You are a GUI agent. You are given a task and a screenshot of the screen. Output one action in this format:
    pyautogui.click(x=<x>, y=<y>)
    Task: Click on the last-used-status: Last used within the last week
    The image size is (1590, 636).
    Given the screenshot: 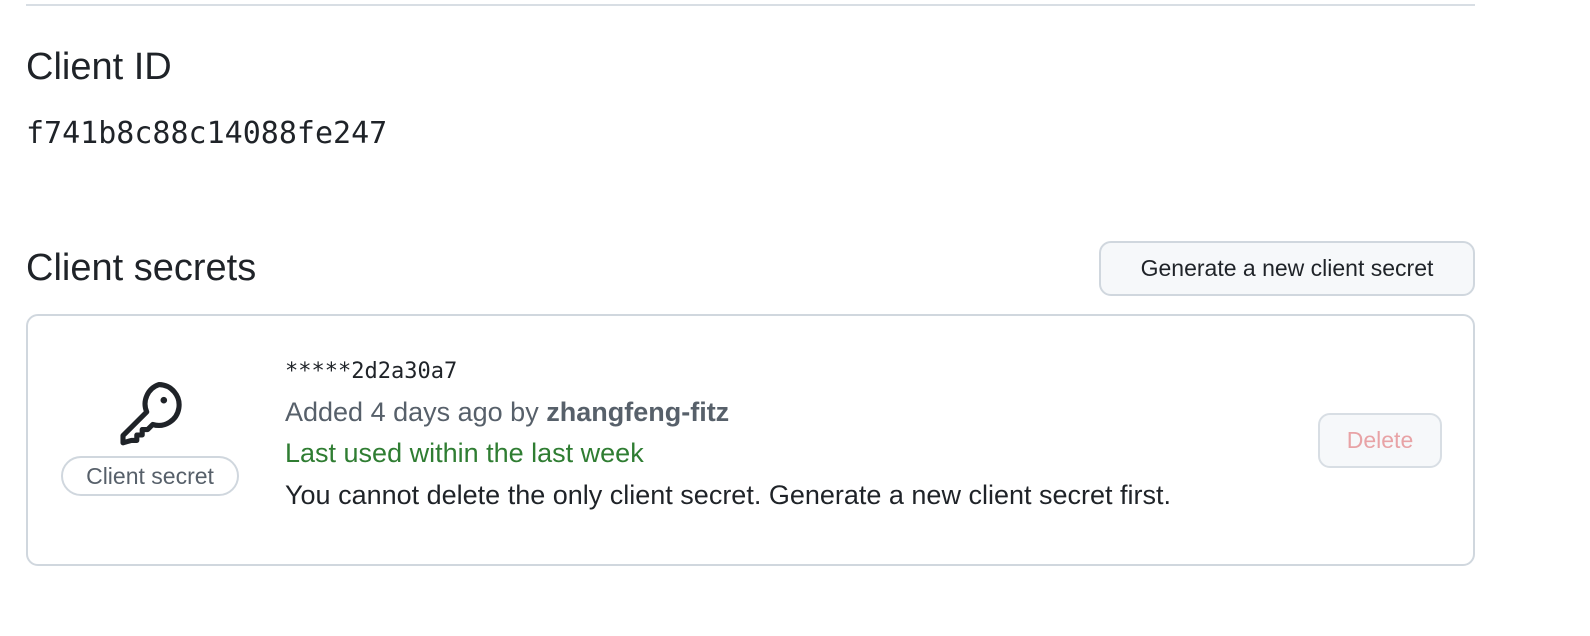 What is the action you would take?
    pyautogui.click(x=464, y=453)
    